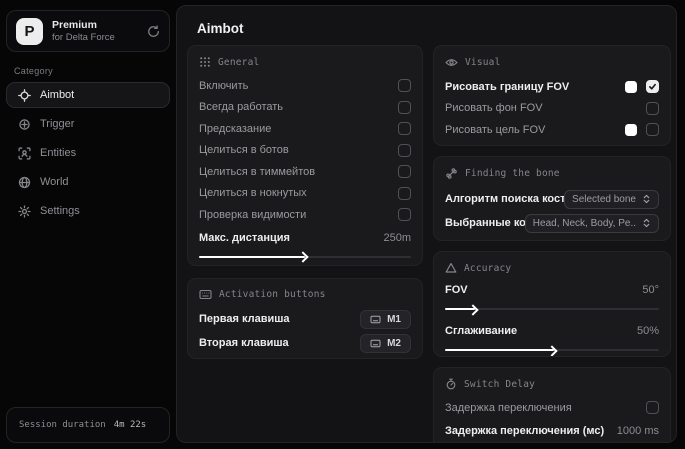 This screenshot has width=685, height=449. I want to click on toggle-row: Целиться в тиммейтов, so click(305, 172).